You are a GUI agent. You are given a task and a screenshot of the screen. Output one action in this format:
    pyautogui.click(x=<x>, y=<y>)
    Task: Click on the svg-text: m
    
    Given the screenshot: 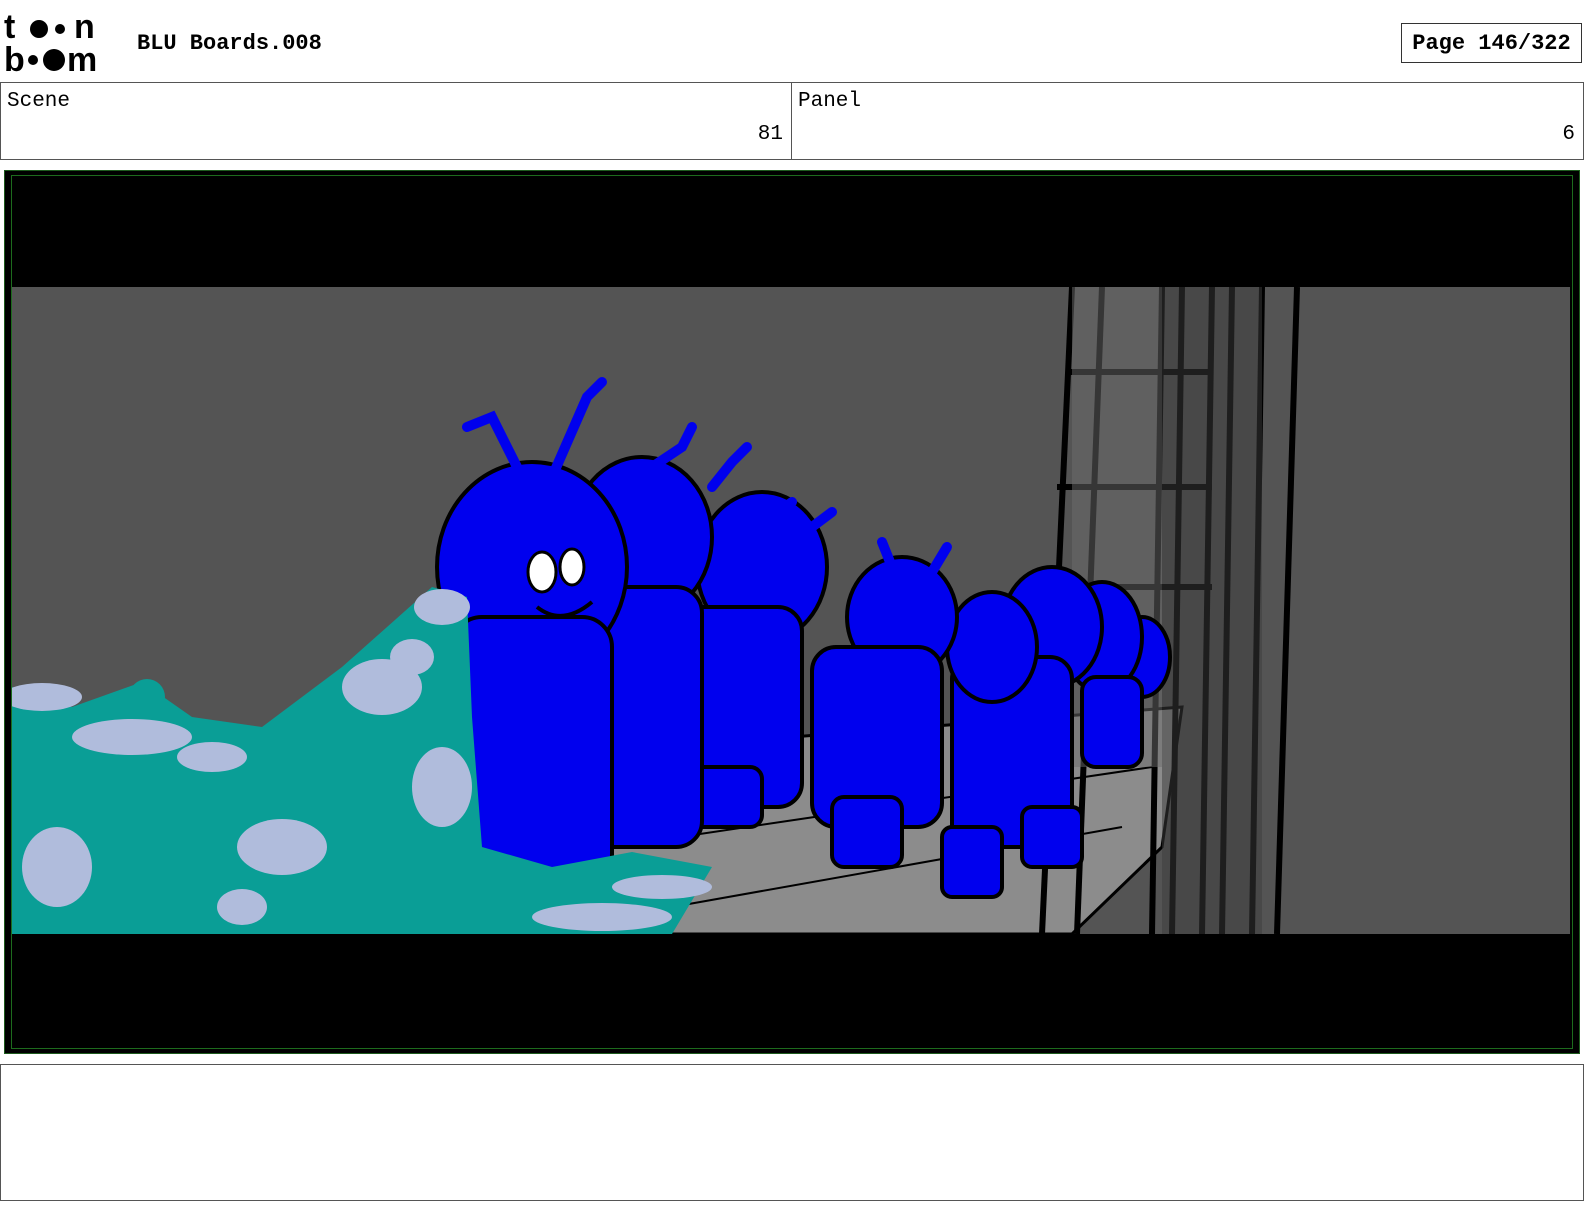 What is the action you would take?
    pyautogui.click(x=82, y=57)
    